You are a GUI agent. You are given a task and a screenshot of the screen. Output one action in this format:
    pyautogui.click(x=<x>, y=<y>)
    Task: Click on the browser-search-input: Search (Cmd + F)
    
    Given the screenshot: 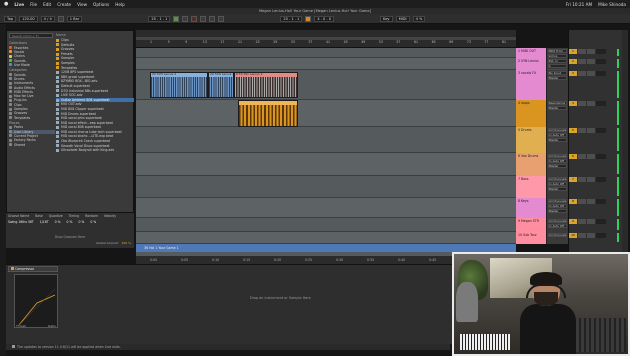 What is the action you would take?
    pyautogui.click(x=31, y=35)
    